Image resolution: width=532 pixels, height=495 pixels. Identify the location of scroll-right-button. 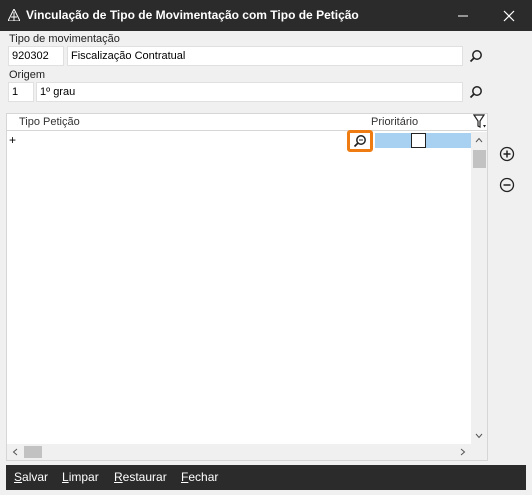
(463, 452).